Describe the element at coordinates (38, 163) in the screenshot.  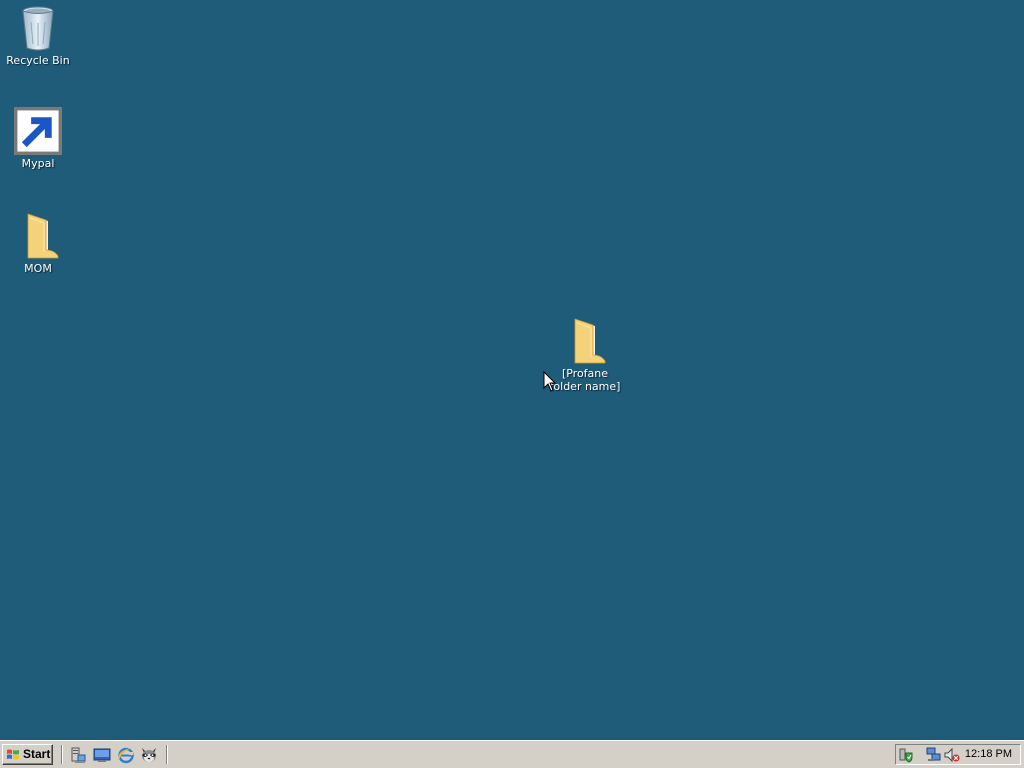
I see `desktop-icon-label: Mypal` at that location.